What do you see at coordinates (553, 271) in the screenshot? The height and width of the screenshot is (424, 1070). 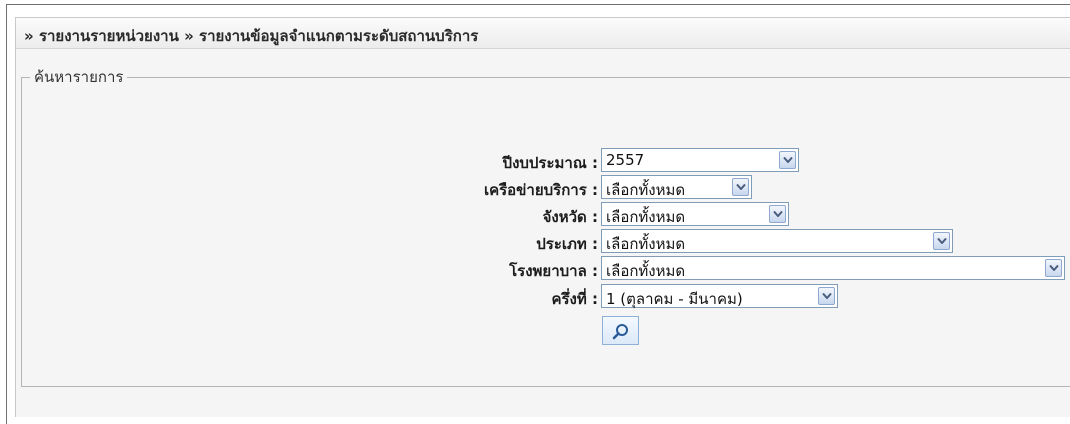 I see `hospital-label: โรงพยาบาล :` at bounding box center [553, 271].